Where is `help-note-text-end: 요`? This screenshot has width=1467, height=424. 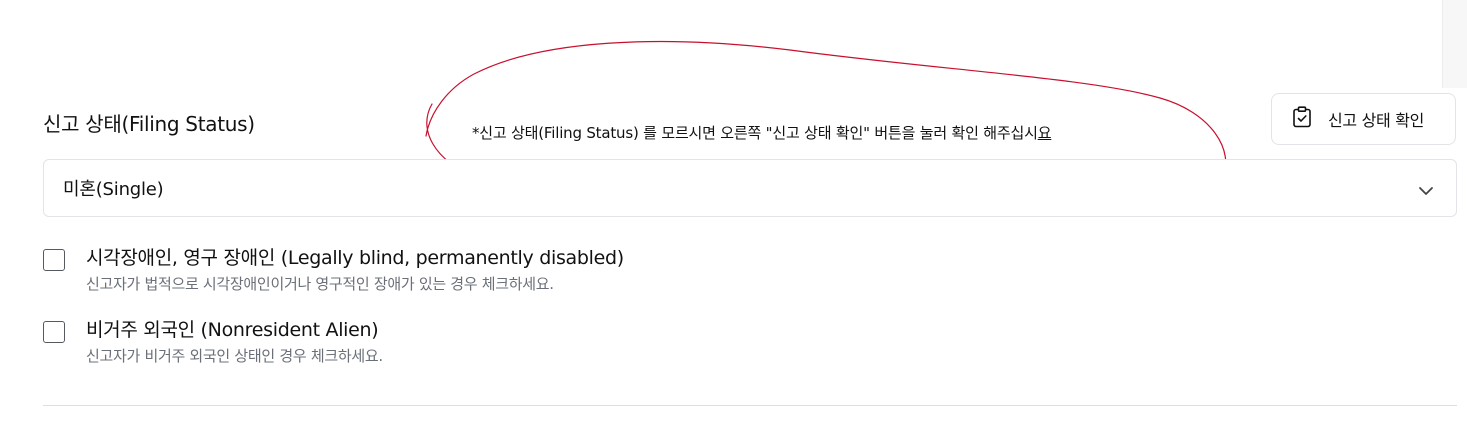
help-note-text-end: 요 is located at coordinates (1044, 133).